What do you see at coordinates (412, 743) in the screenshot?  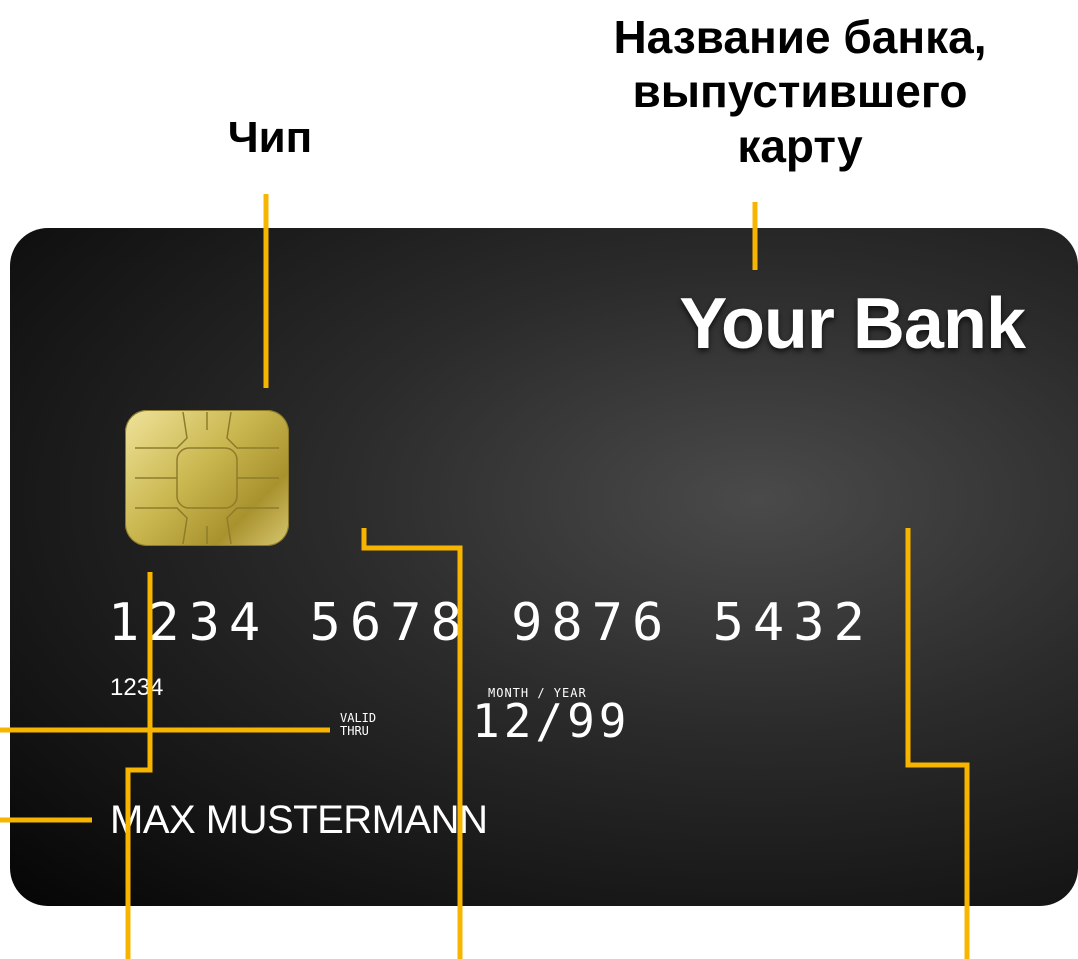 I see `middle-leader-line` at bounding box center [412, 743].